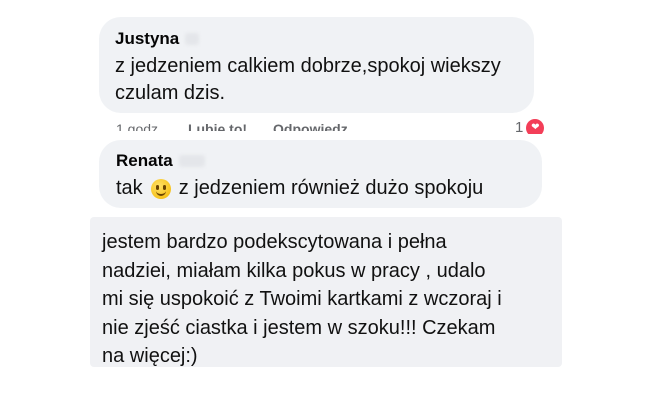  Describe the element at coordinates (139, 126) in the screenshot. I see `comment-timestamp: 1 godz.` at that location.